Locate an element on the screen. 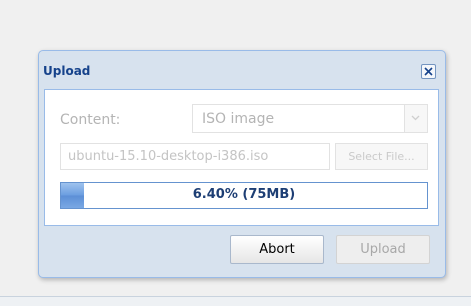 Image resolution: width=471 pixels, height=306 pixels. chevron-down-icon is located at coordinates (415, 118).